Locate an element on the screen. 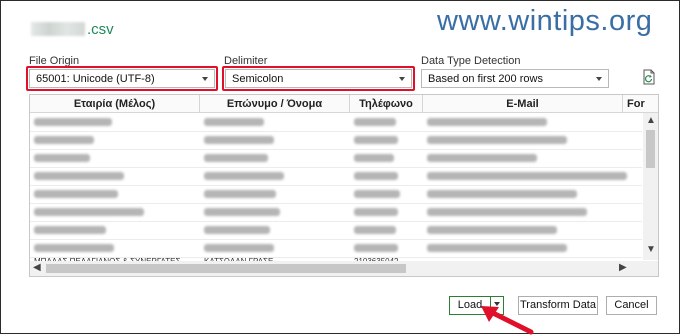 The image size is (682, 336). data-type-detection-select: Based on first 200 rows is located at coordinates (515, 78).